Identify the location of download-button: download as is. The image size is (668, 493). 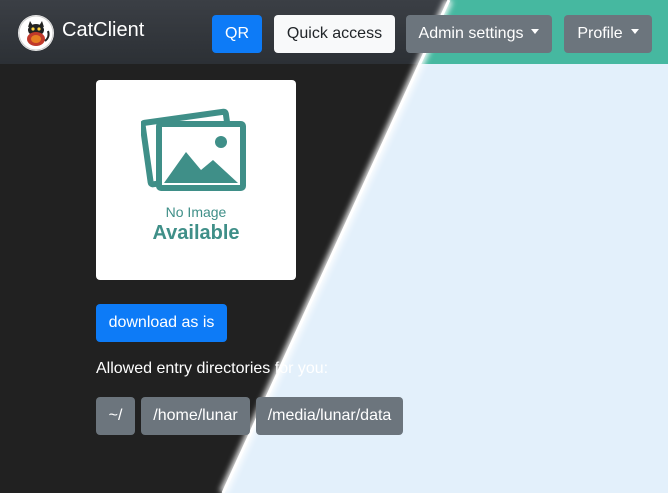
(161, 323).